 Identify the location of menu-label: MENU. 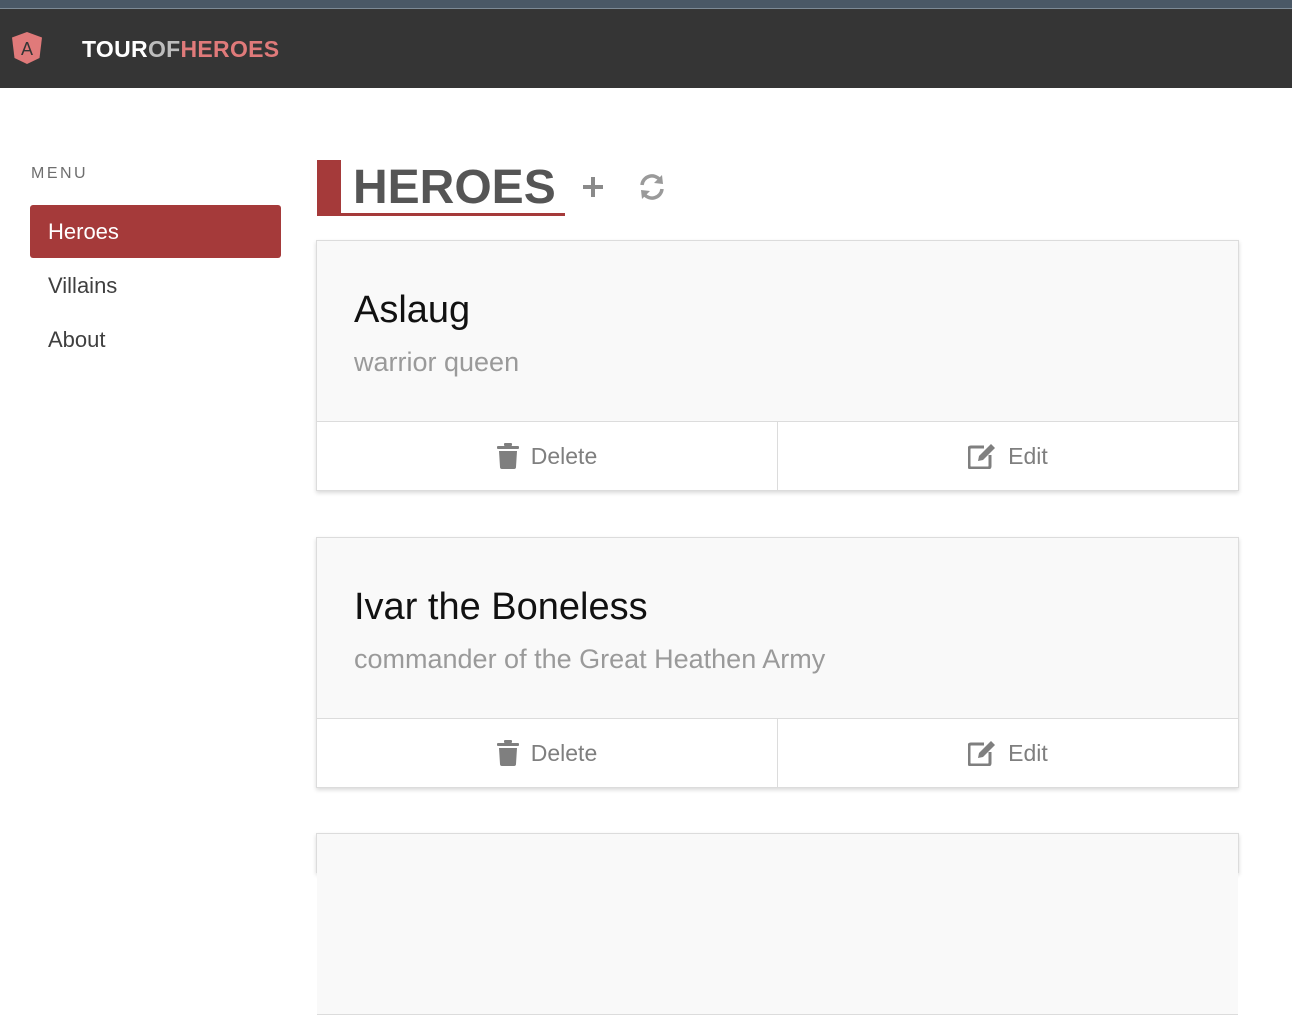
(60, 173).